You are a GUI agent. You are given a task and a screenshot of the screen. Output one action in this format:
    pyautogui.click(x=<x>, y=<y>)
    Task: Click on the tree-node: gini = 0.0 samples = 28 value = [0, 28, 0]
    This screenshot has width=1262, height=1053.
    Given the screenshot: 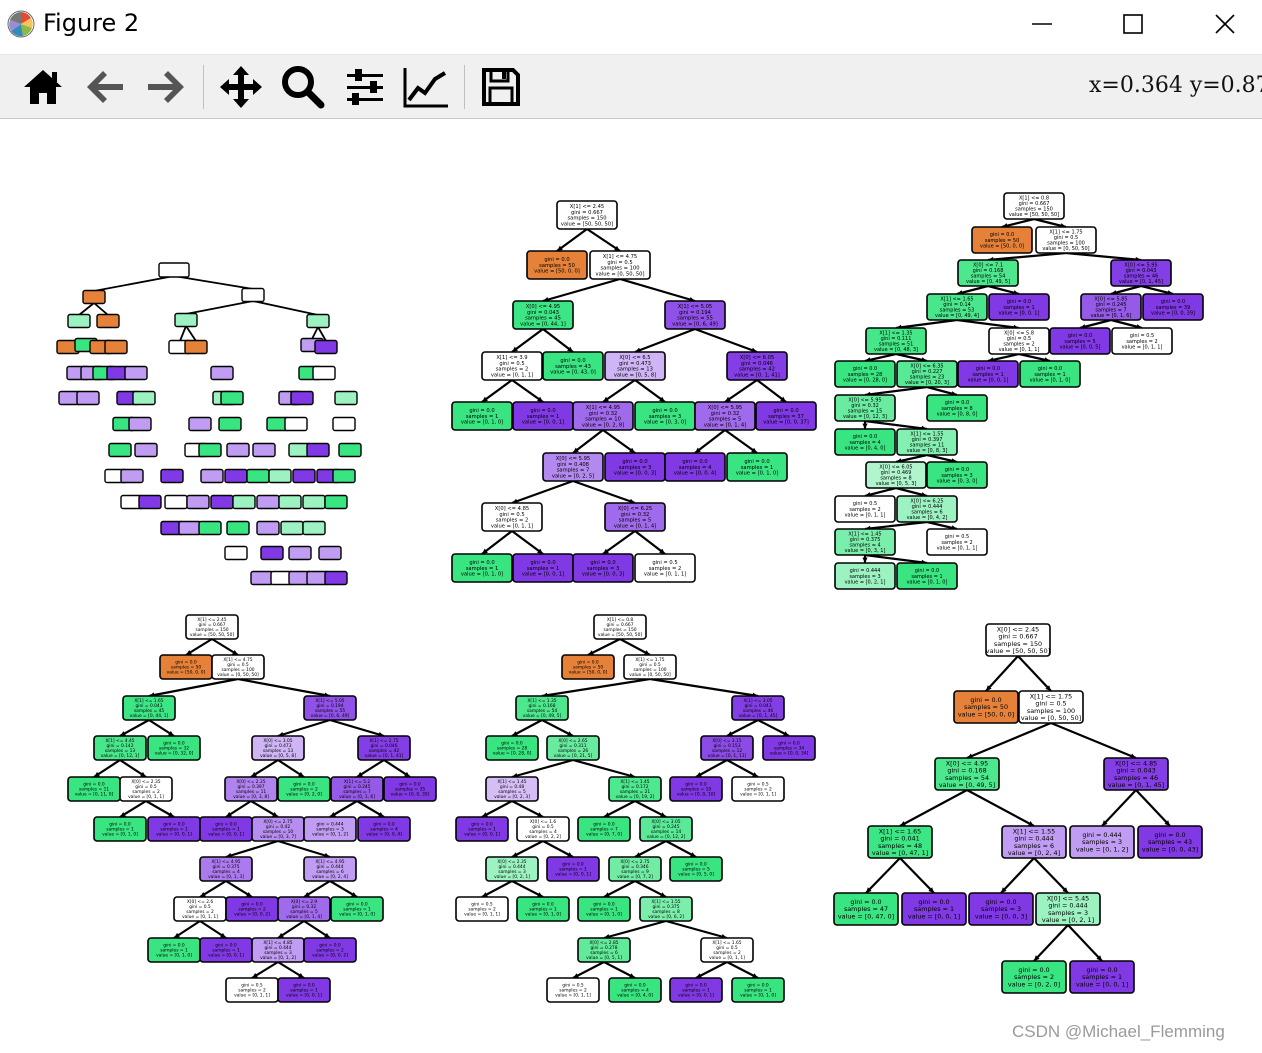 What is the action you would take?
    pyautogui.click(x=512, y=748)
    